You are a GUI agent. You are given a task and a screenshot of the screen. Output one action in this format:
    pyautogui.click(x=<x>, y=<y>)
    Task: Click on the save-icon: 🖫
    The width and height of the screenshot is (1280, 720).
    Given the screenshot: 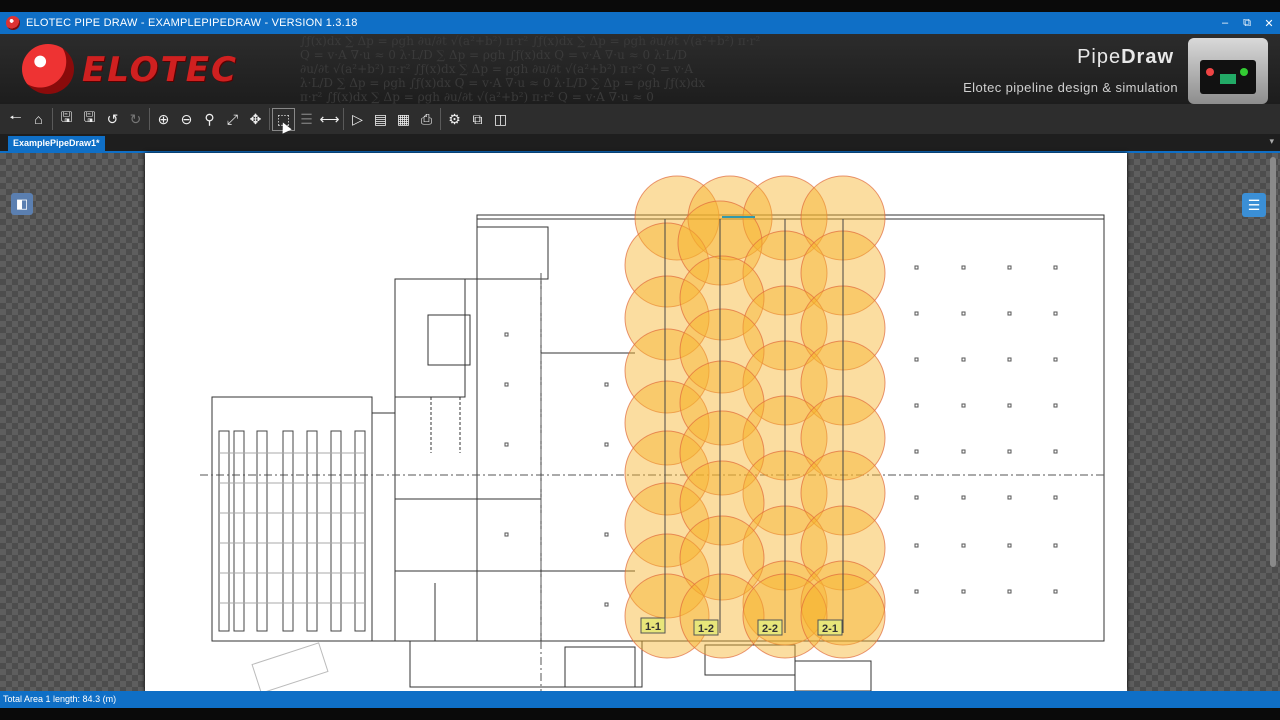 What is the action you would take?
    pyautogui.click(x=66, y=119)
    